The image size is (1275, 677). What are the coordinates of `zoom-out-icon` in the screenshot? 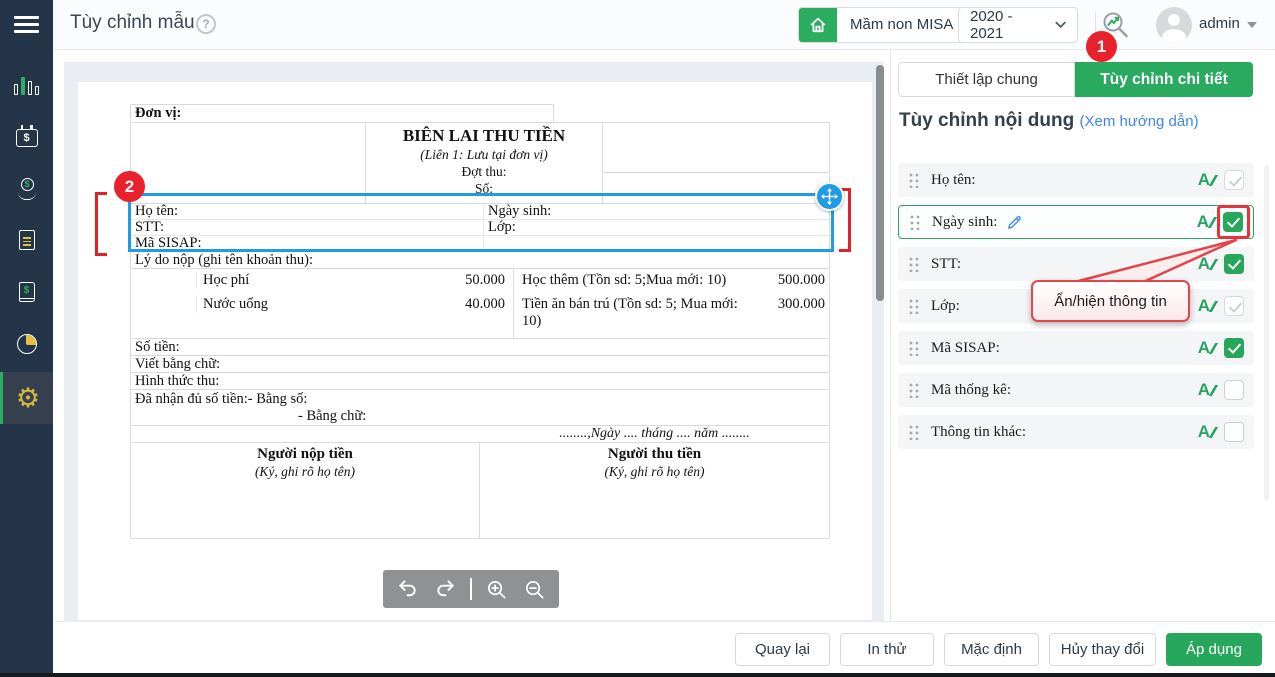 It's located at (534, 589).